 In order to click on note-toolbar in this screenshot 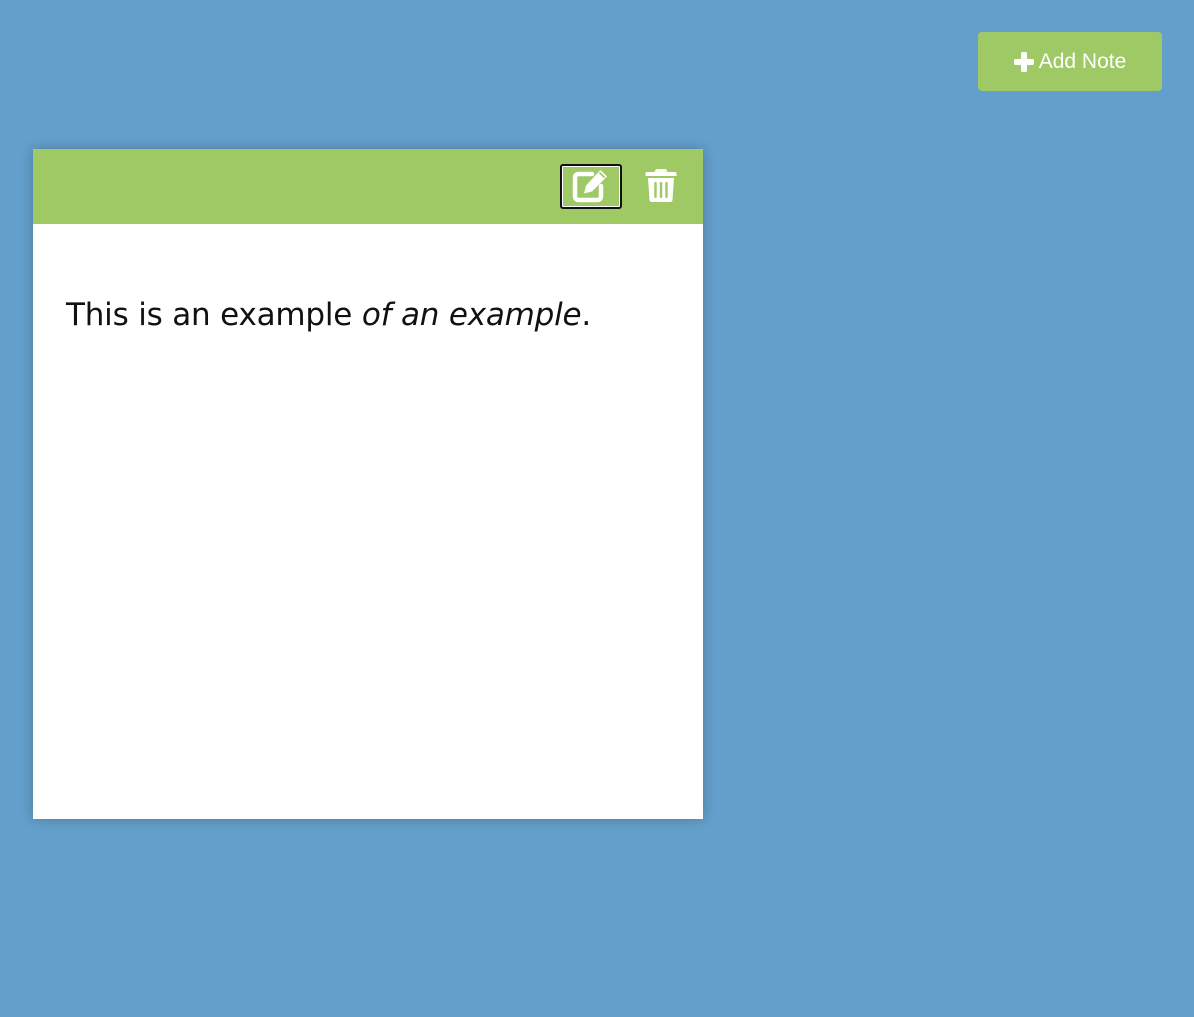, I will do `click(368, 186)`.